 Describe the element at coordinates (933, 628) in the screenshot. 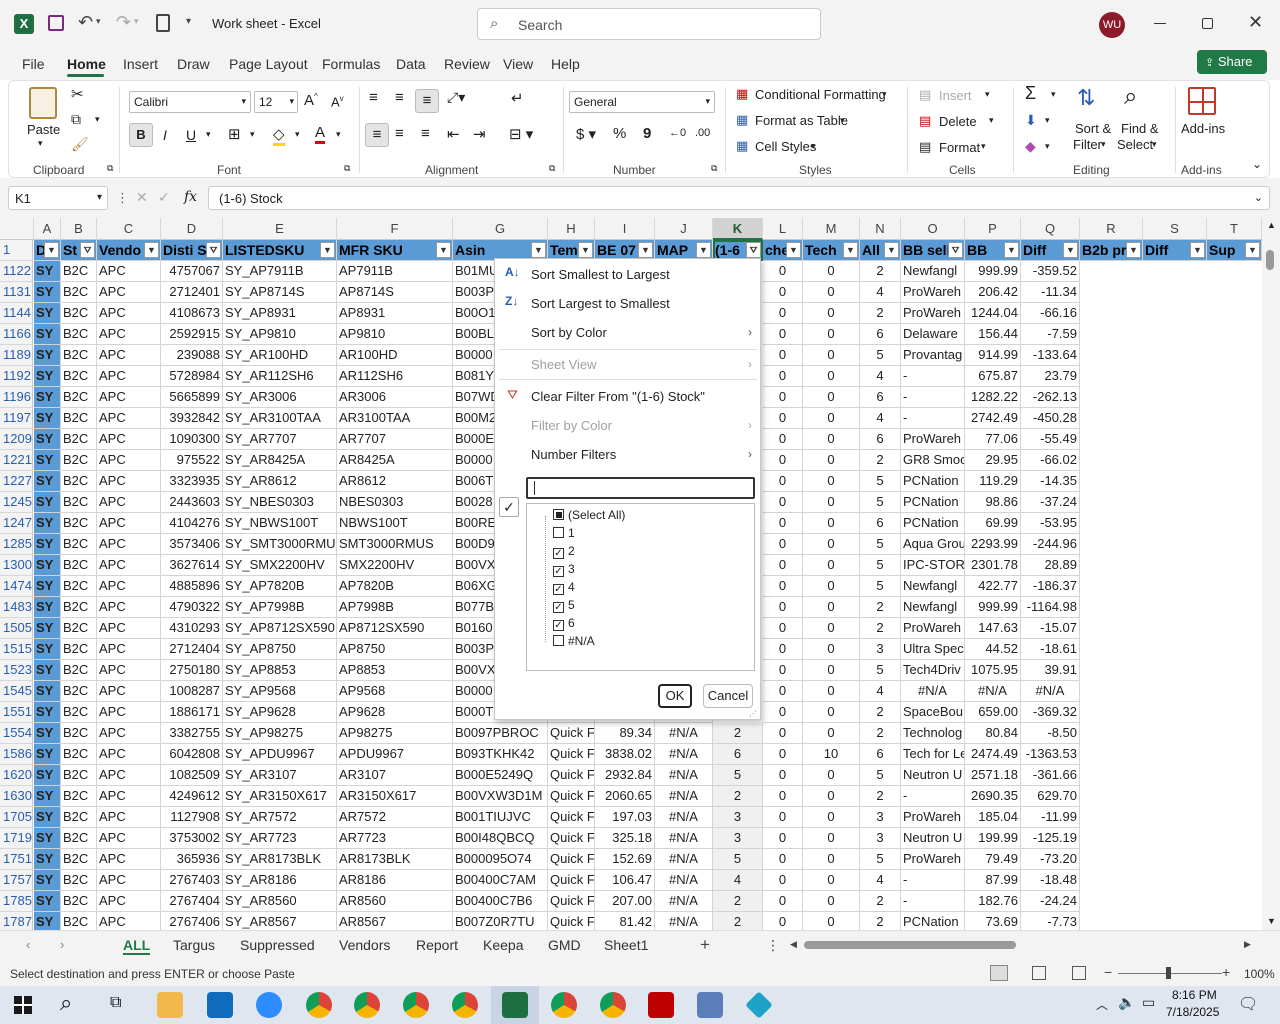

I see `table-cell: ProWareh` at that location.